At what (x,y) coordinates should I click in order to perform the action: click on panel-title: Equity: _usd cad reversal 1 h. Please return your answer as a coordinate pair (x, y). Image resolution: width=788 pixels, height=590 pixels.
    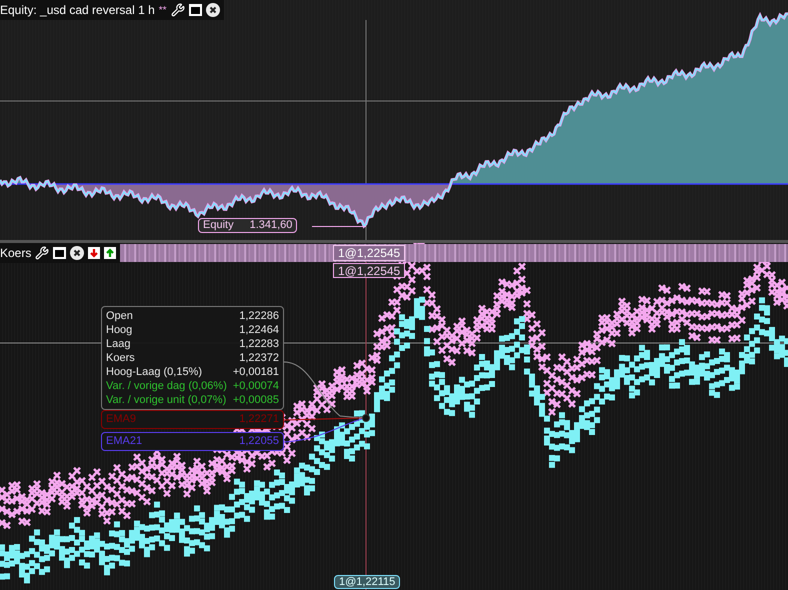
    Looking at the image, I should click on (77, 10).